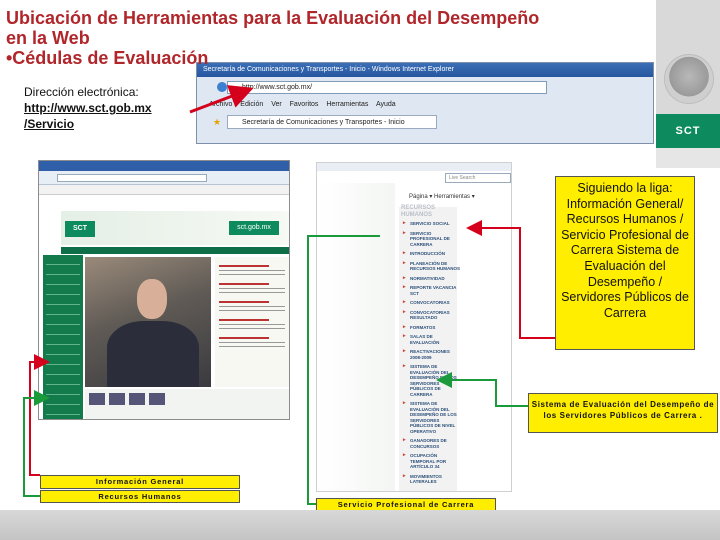  What do you see at coordinates (148, 322) in the screenshot?
I see `site-featured-photo` at bounding box center [148, 322].